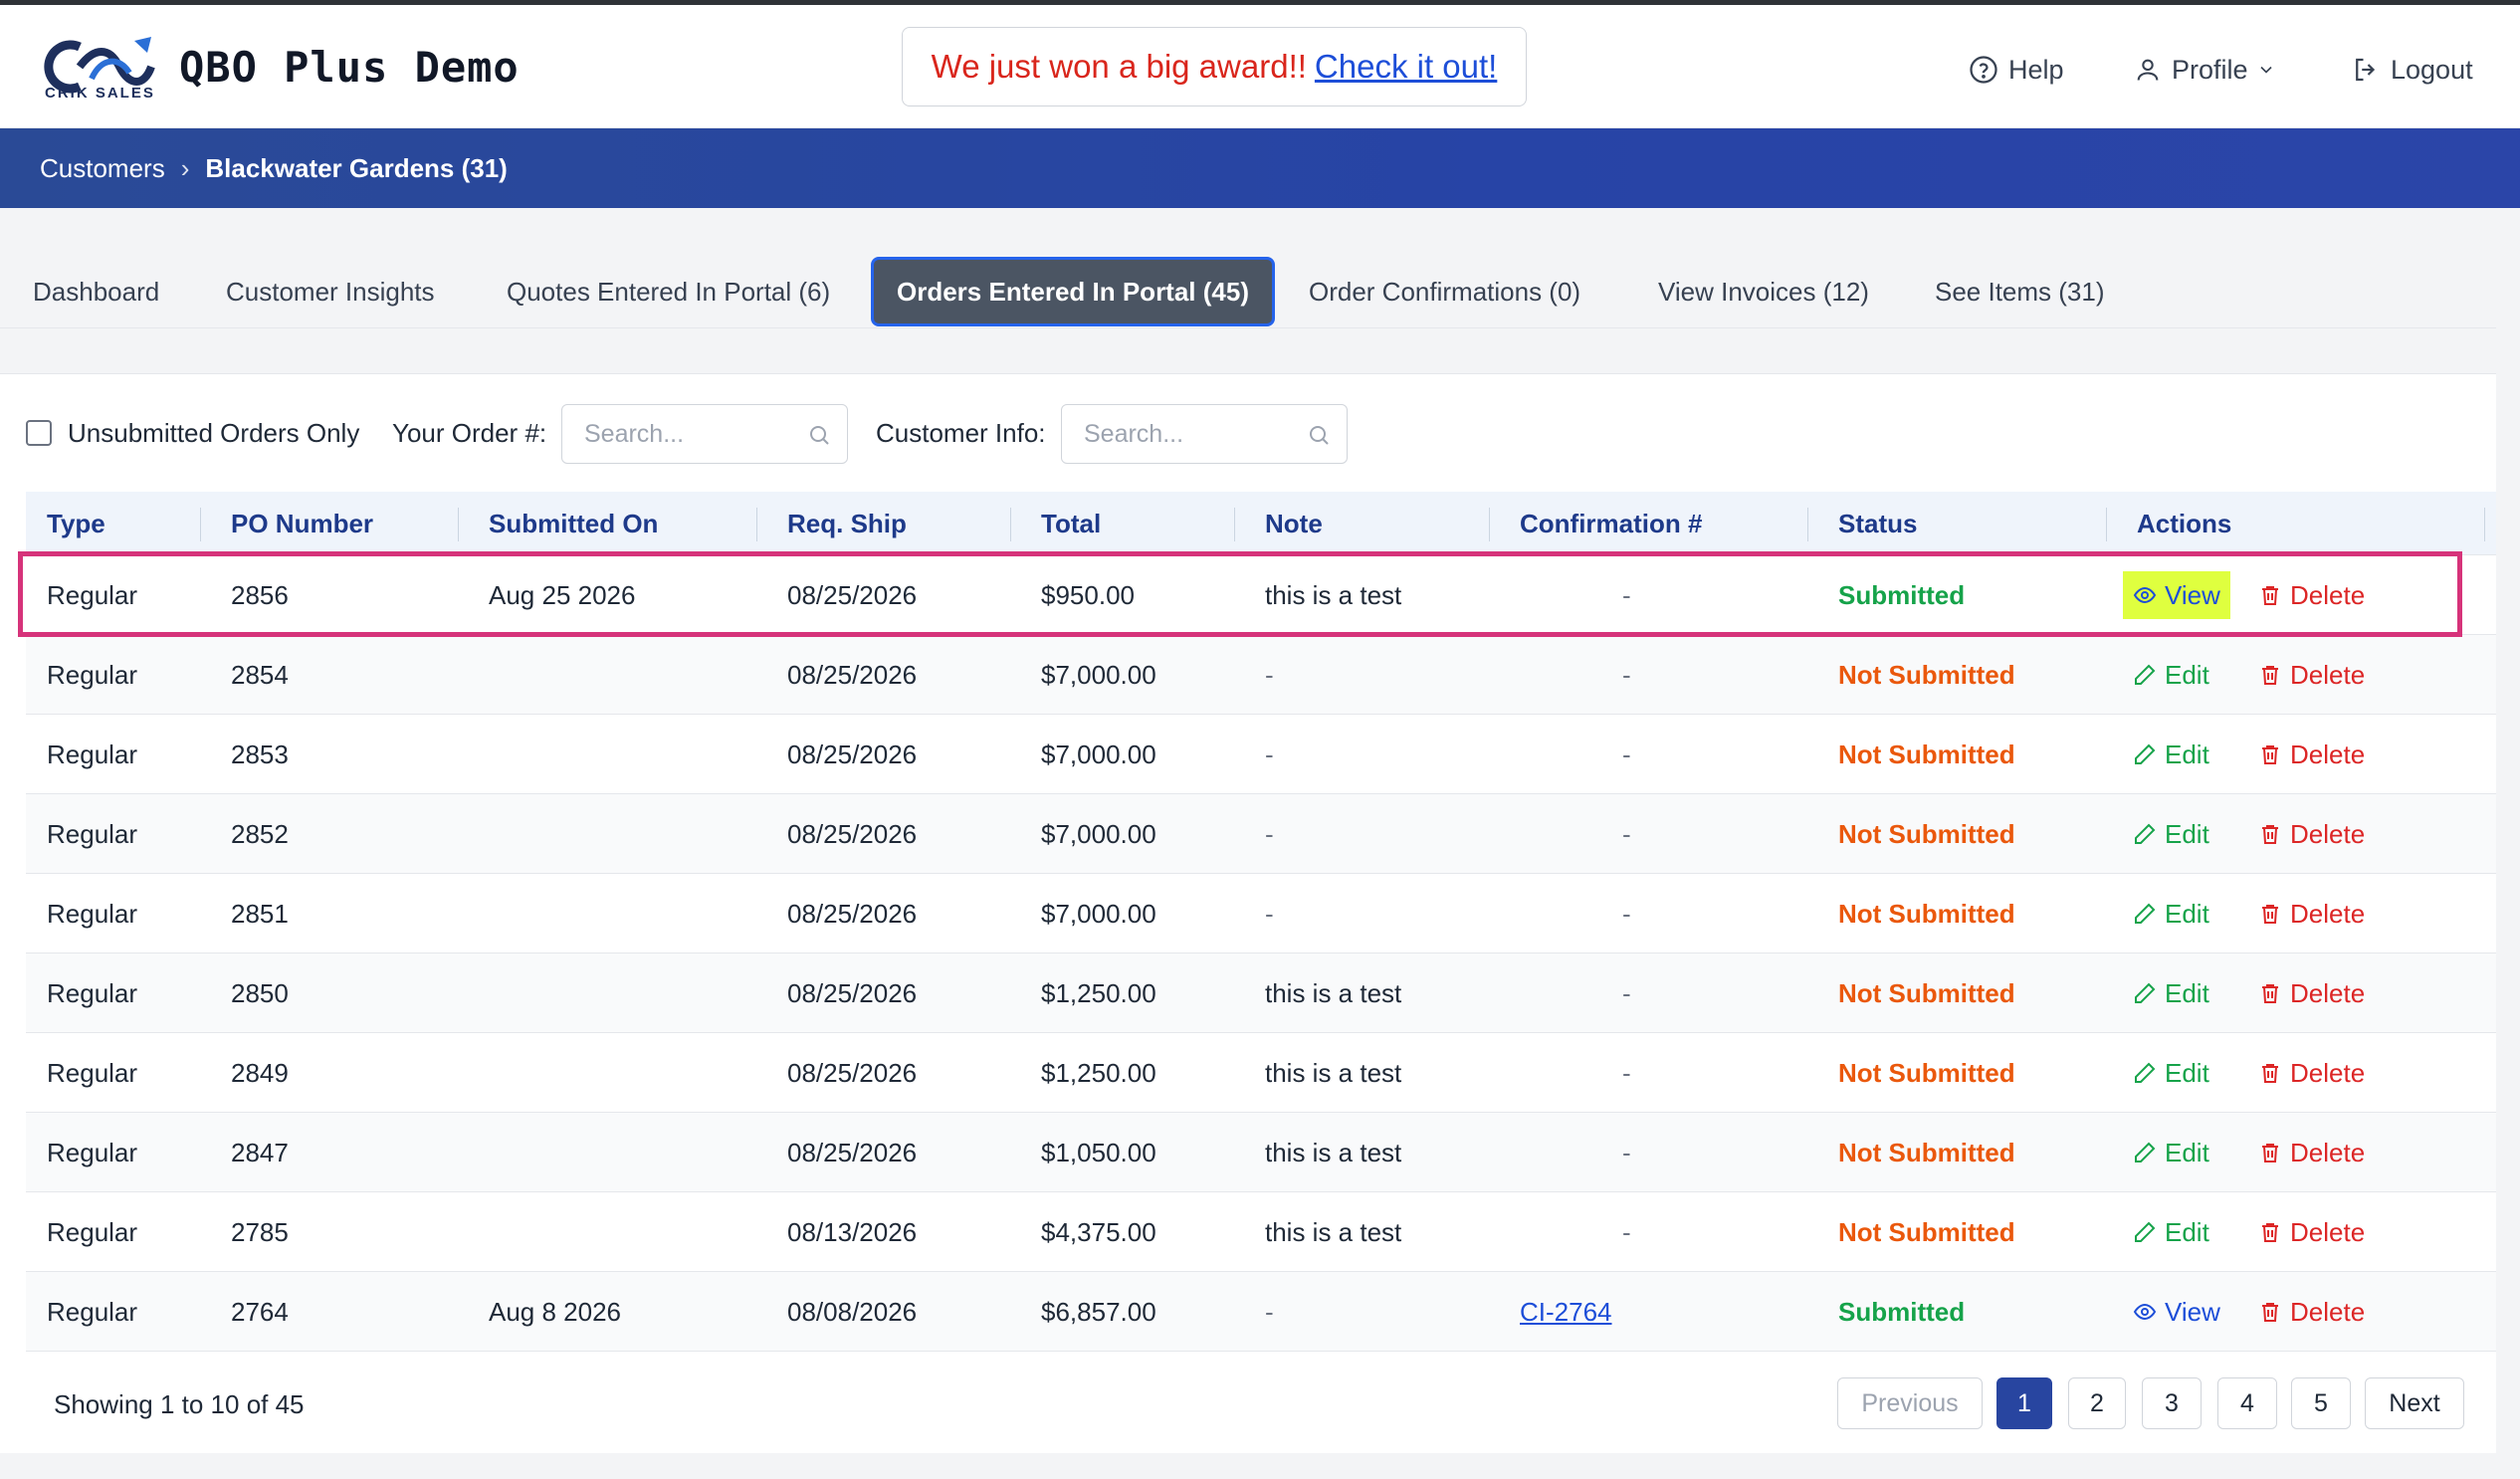 The width and height of the screenshot is (2520, 1479). I want to click on tab-order-confirmations: Order Confirmations (0), so click(1444, 291).